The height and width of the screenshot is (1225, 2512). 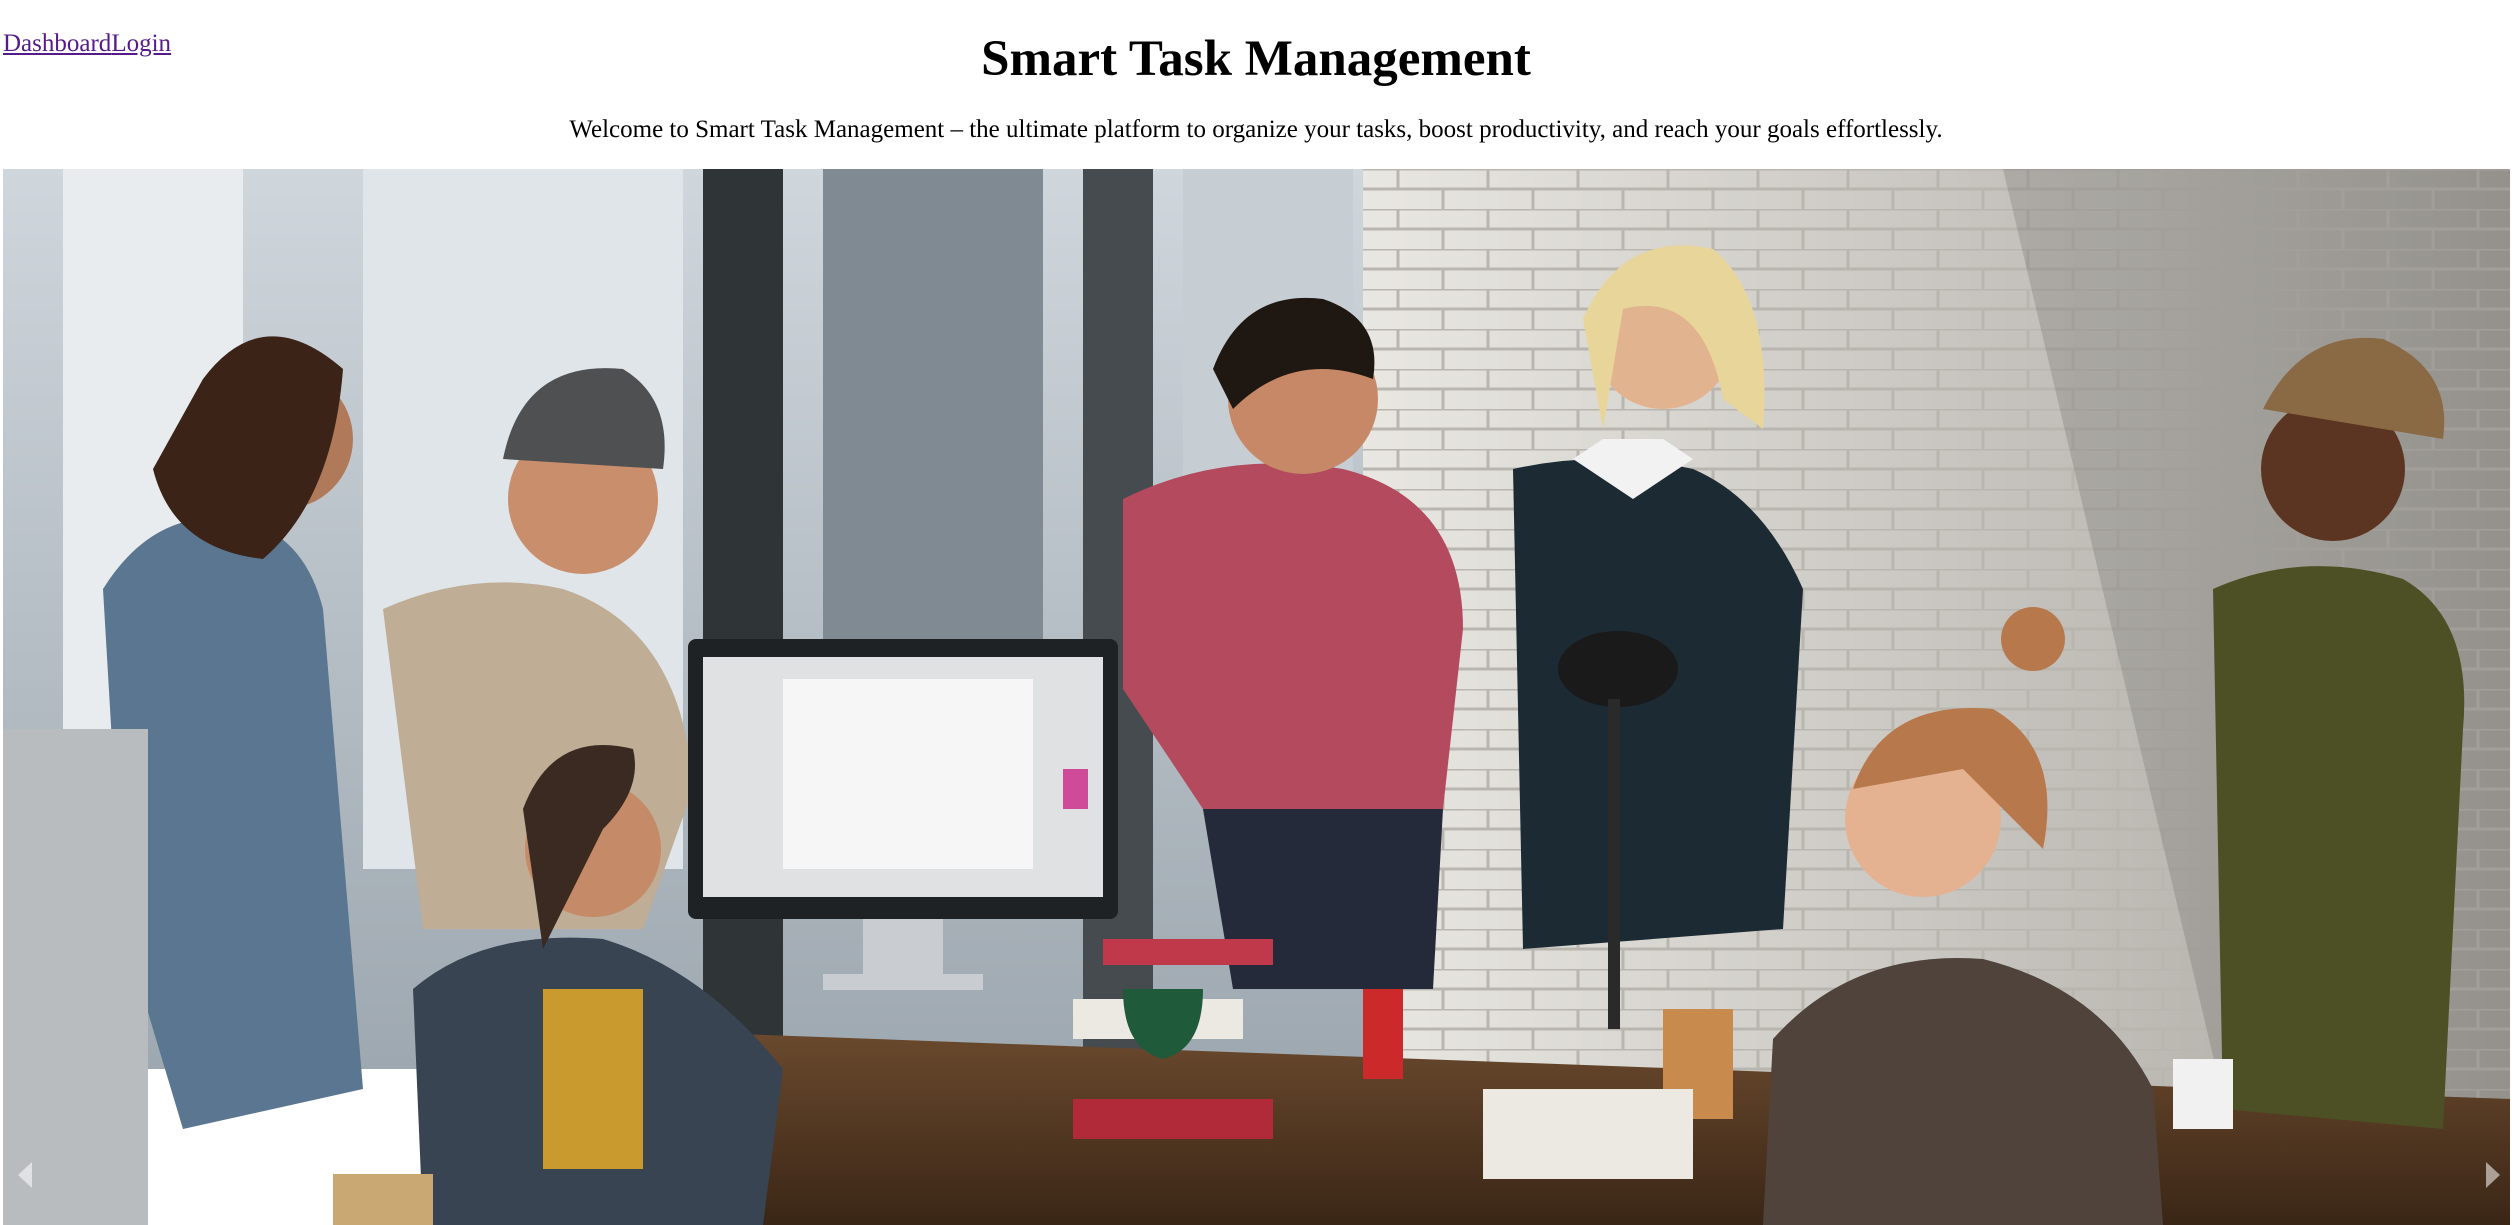 What do you see at coordinates (2493, 1175) in the screenshot?
I see `chevron-right-icon` at bounding box center [2493, 1175].